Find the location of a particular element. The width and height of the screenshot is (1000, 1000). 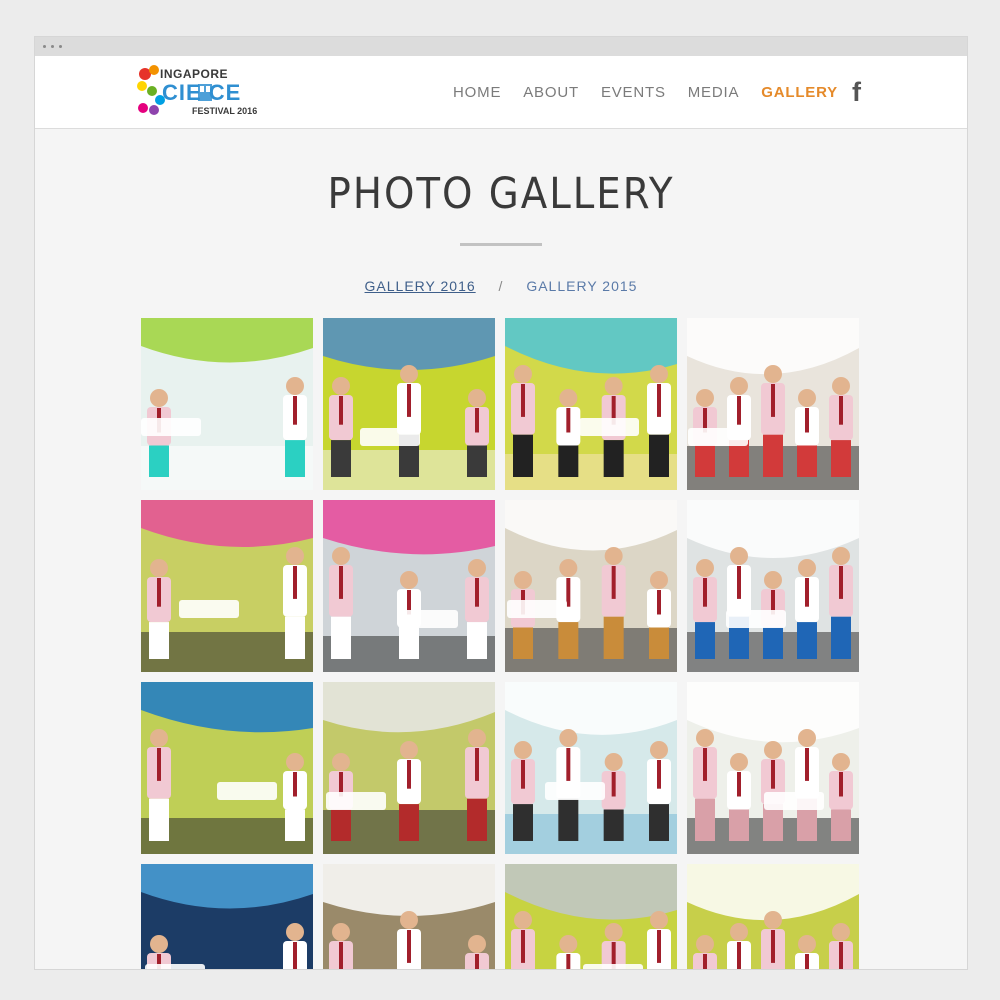

gallery-photo-photographer-crowd is located at coordinates (591, 404).